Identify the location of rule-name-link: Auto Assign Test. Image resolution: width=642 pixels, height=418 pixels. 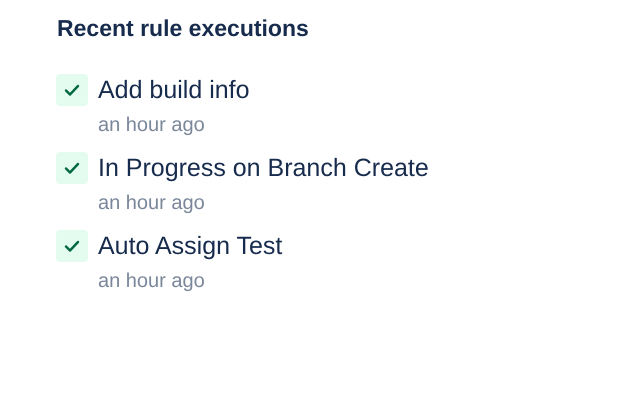
(190, 246).